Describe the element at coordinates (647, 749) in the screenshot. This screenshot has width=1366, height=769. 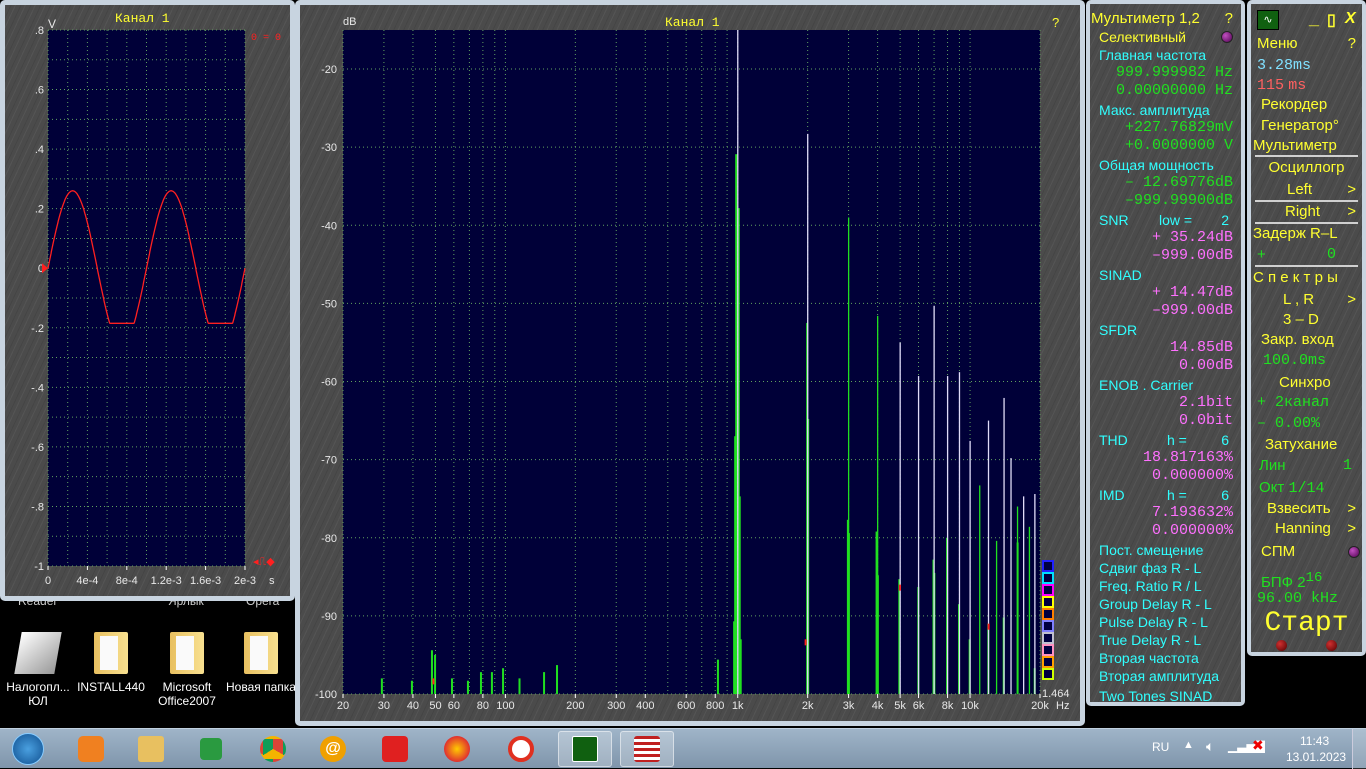
I see `taskbar-generator-app` at that location.